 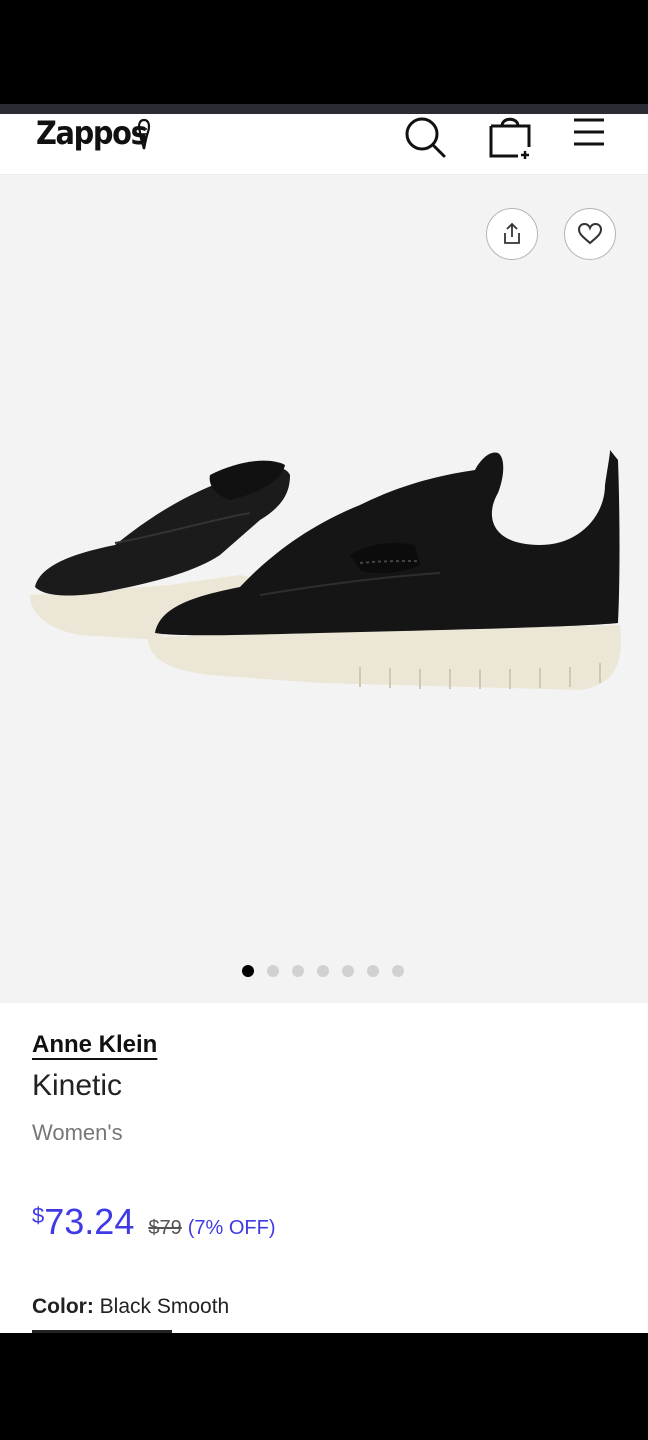 What do you see at coordinates (63, 1306) in the screenshot?
I see `color-label: Color:` at bounding box center [63, 1306].